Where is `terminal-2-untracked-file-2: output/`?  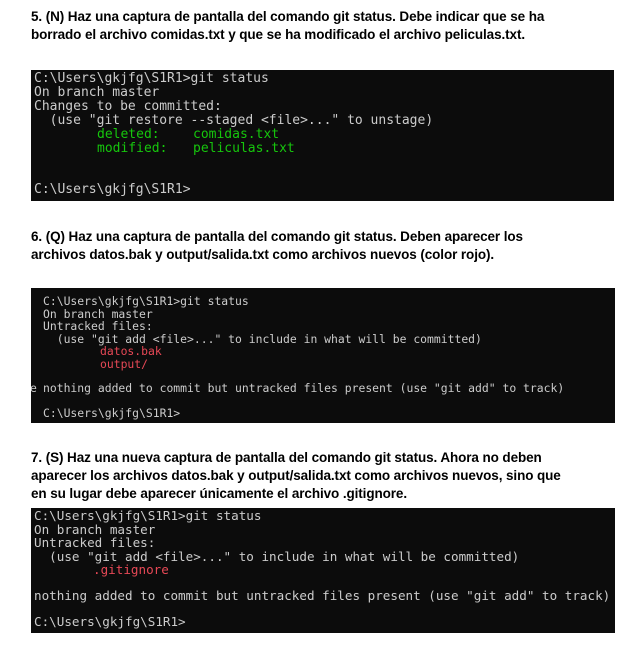
terminal-2-untracked-file-2: output/ is located at coordinates (124, 363).